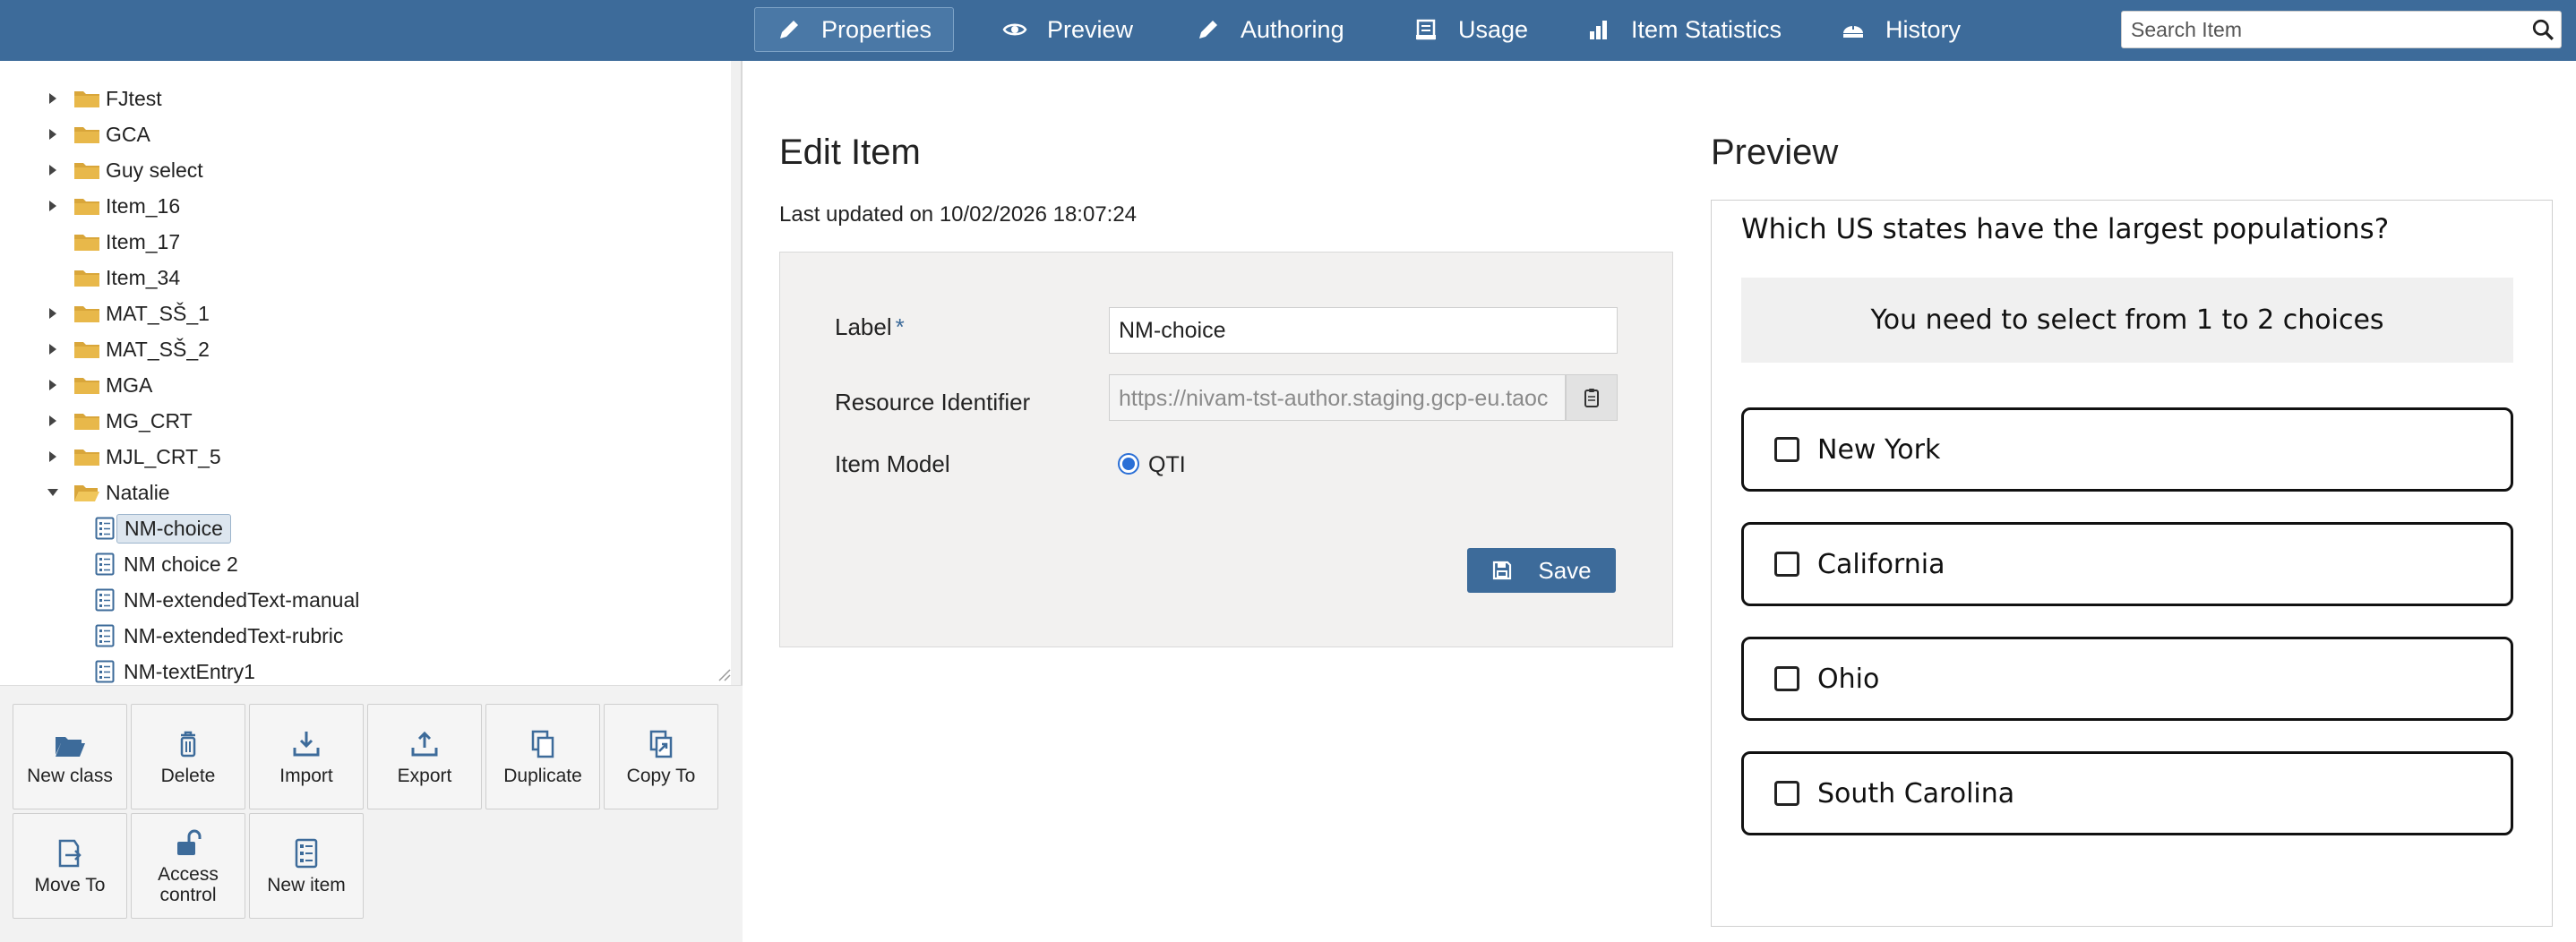 This screenshot has height=942, width=2576. I want to click on search-box, so click(2341, 30).